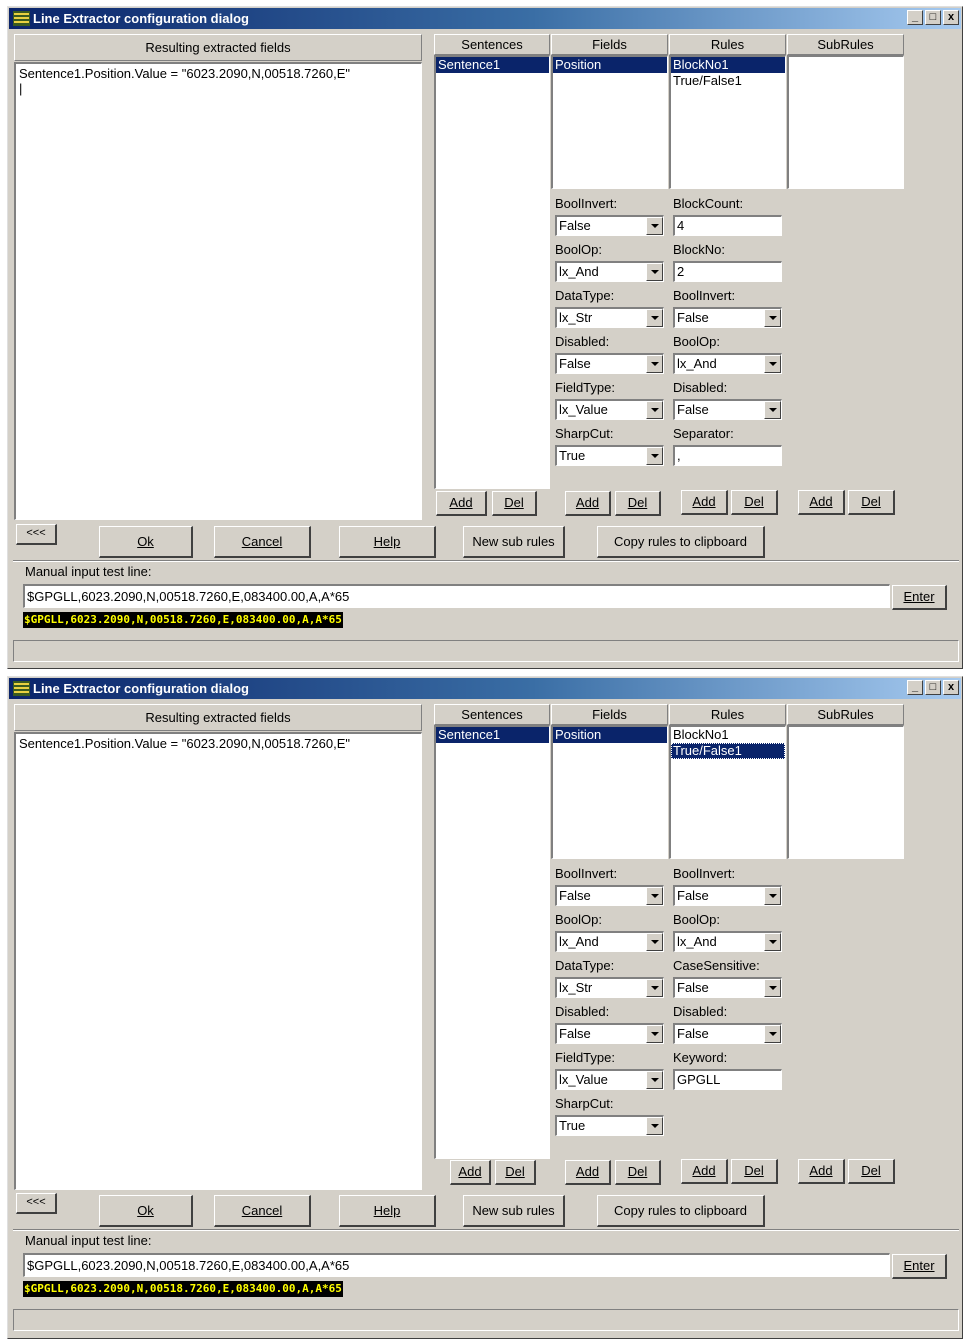  Describe the element at coordinates (609, 792) in the screenshot. I see `fields-list: Position` at that location.